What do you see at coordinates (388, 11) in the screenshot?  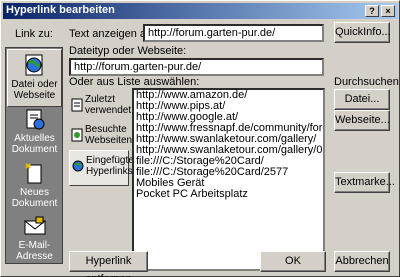 I see `close-button: ×` at bounding box center [388, 11].